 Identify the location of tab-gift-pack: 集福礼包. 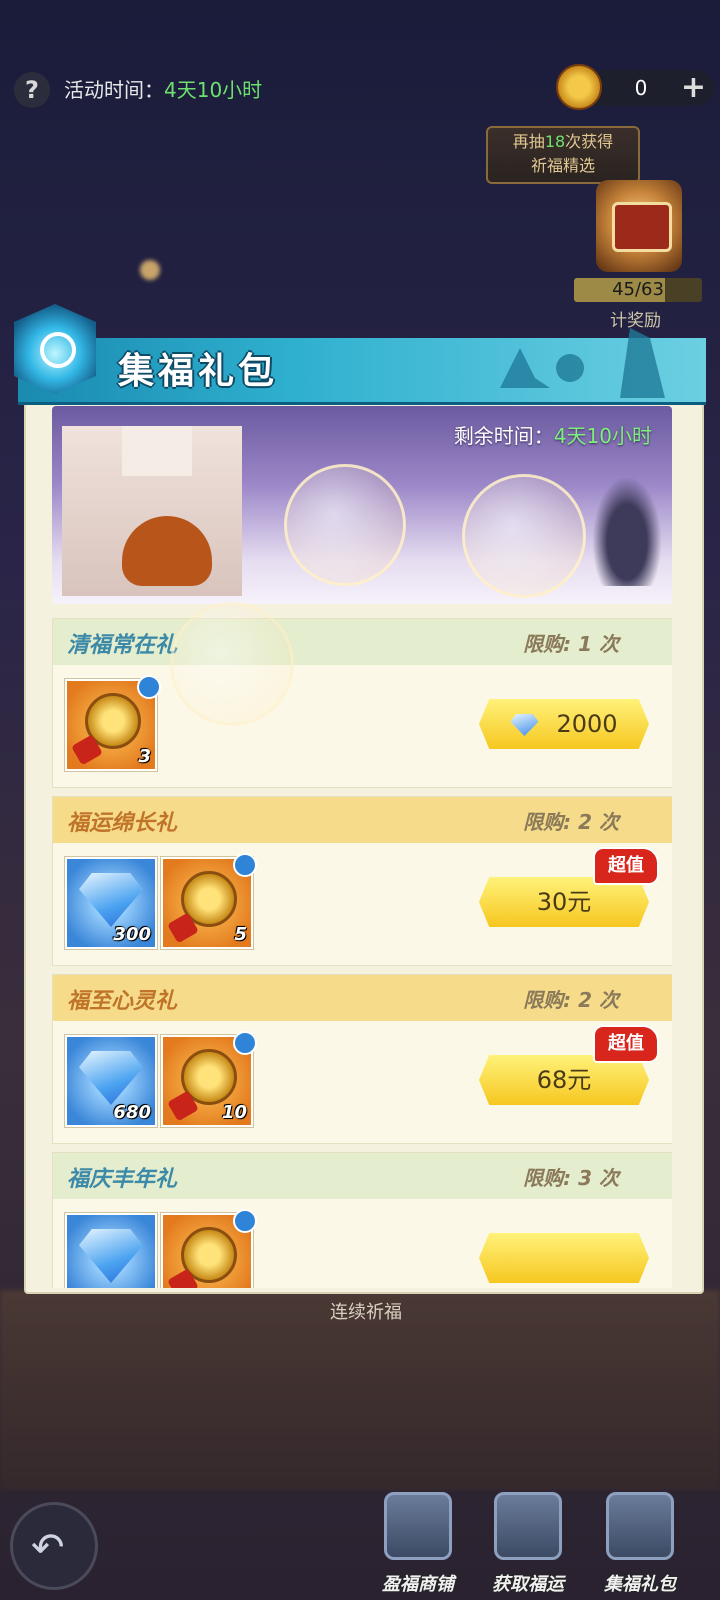
(640, 1543).